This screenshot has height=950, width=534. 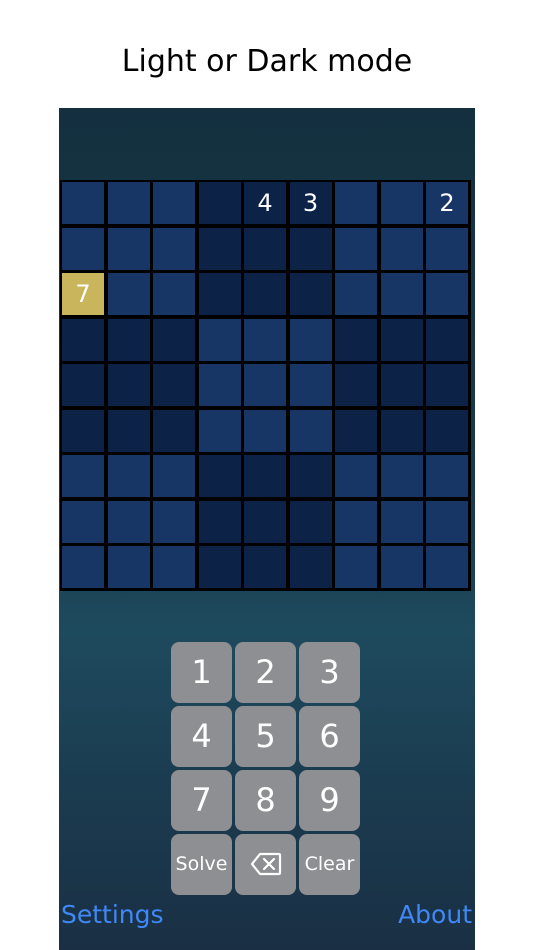 I want to click on grid-cell: 4, so click(x=265, y=203).